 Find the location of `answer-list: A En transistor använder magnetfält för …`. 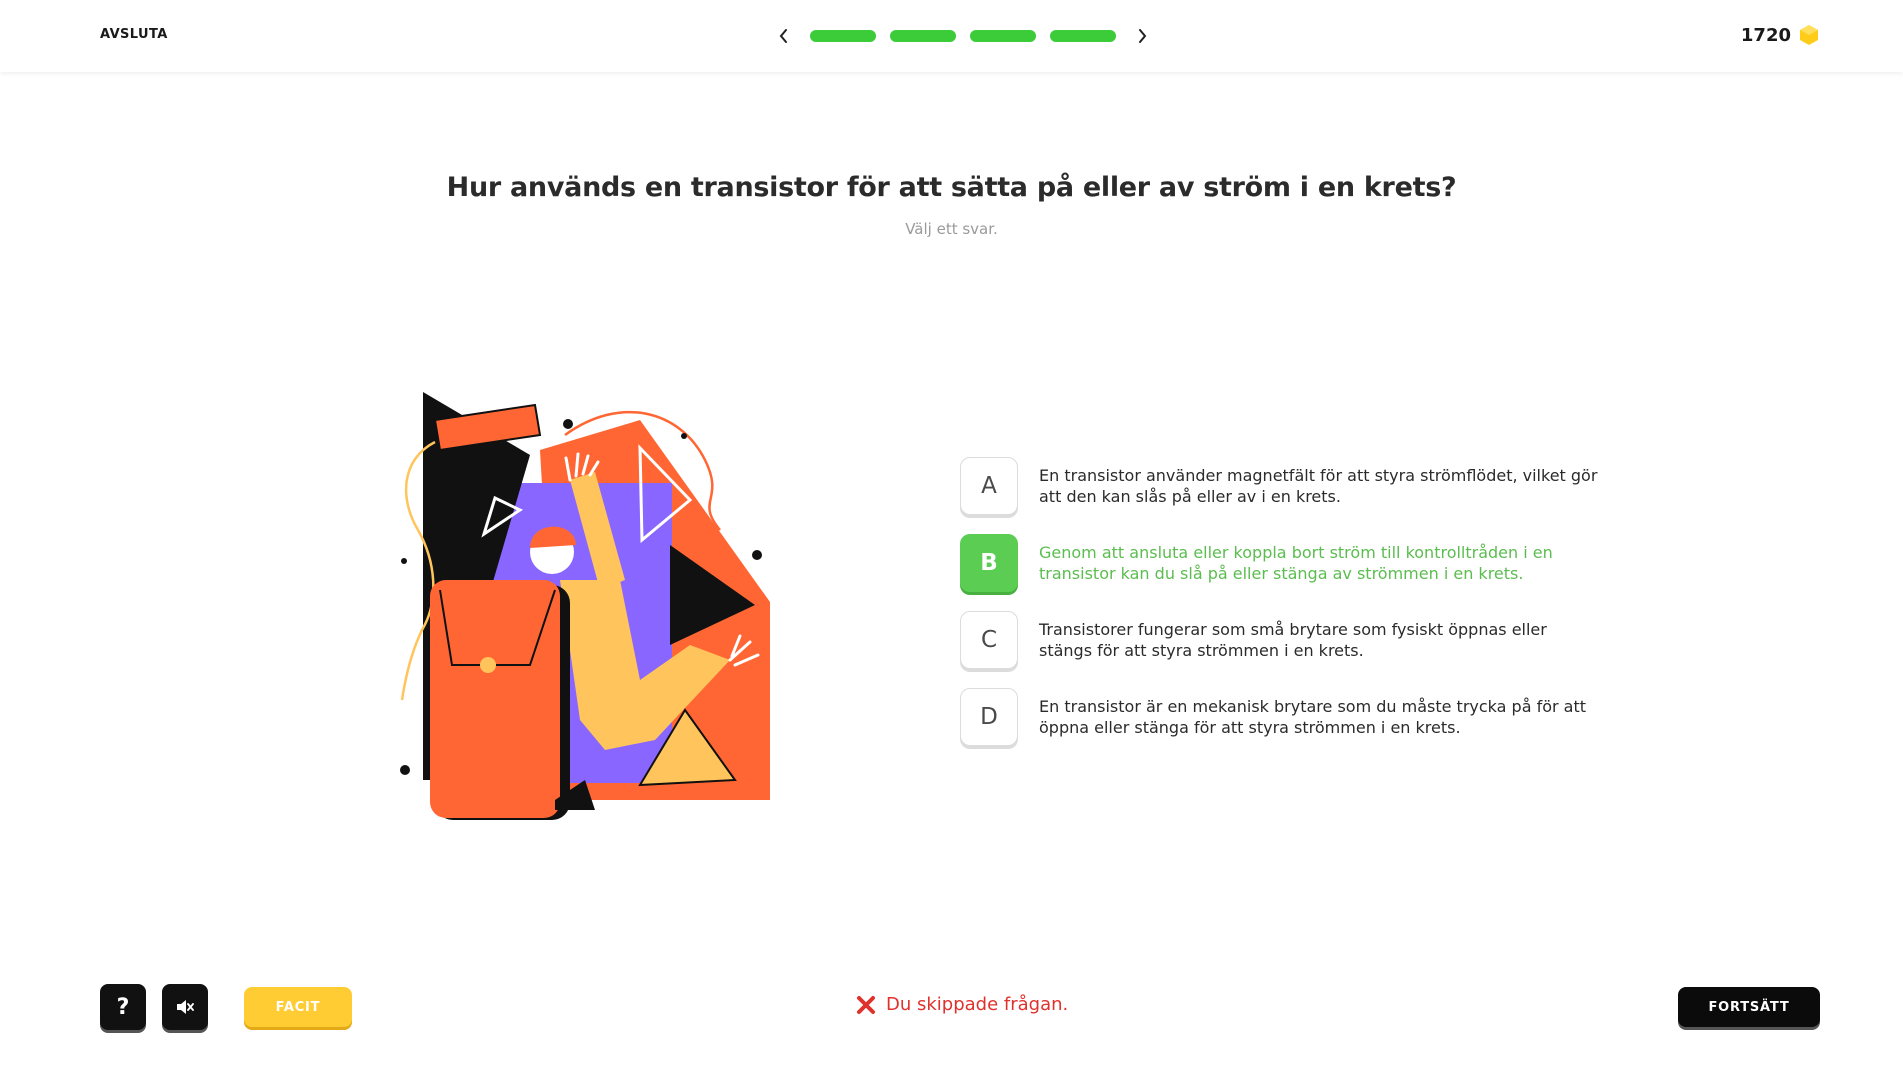

answer-list: A En transistor använder magnetfält för … is located at coordinates (1280, 610).